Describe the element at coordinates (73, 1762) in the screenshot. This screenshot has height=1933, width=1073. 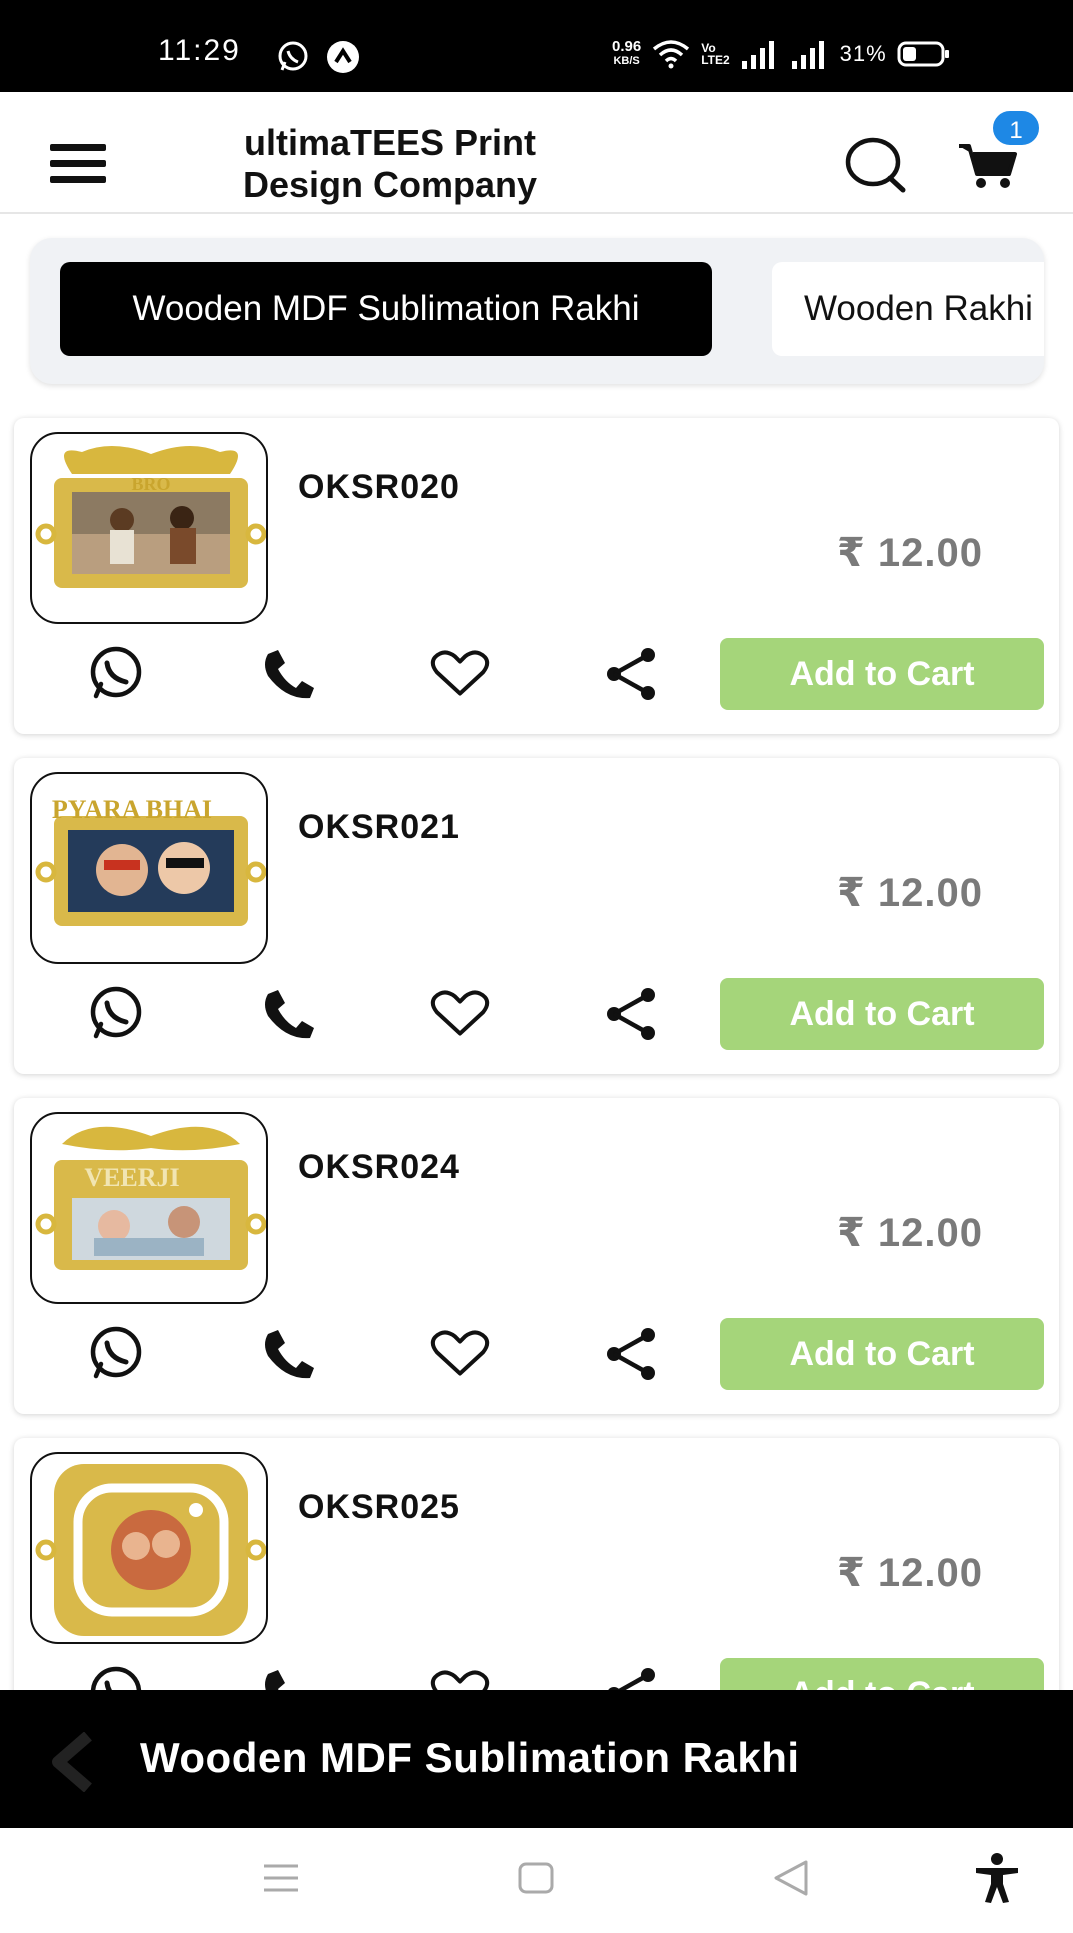
I see `back-chevron-icon` at that location.